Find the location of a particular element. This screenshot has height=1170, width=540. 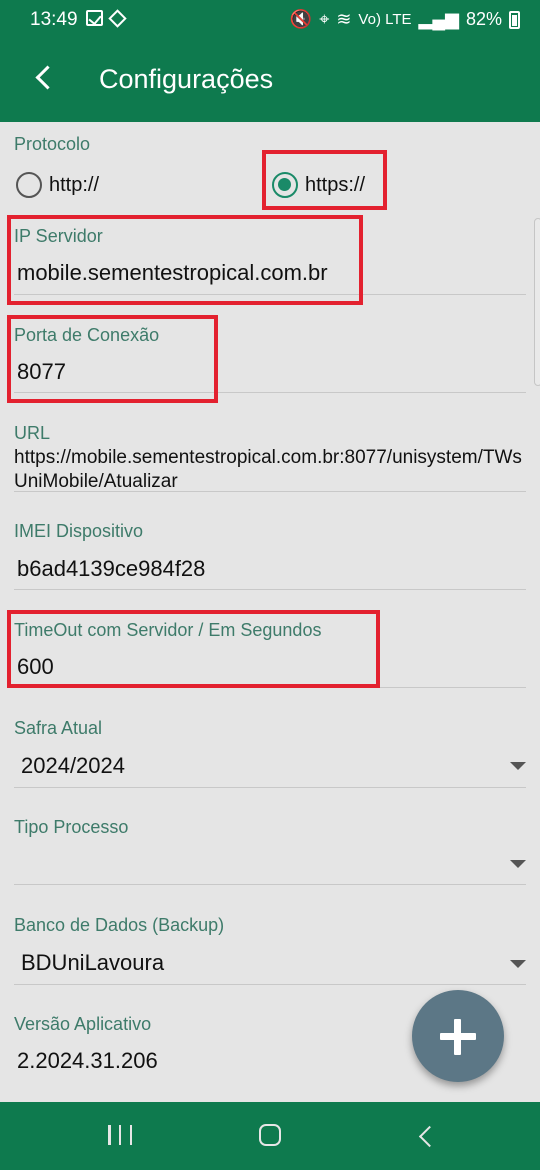

banco-select: BDUniLavoura is located at coordinates (92, 963).